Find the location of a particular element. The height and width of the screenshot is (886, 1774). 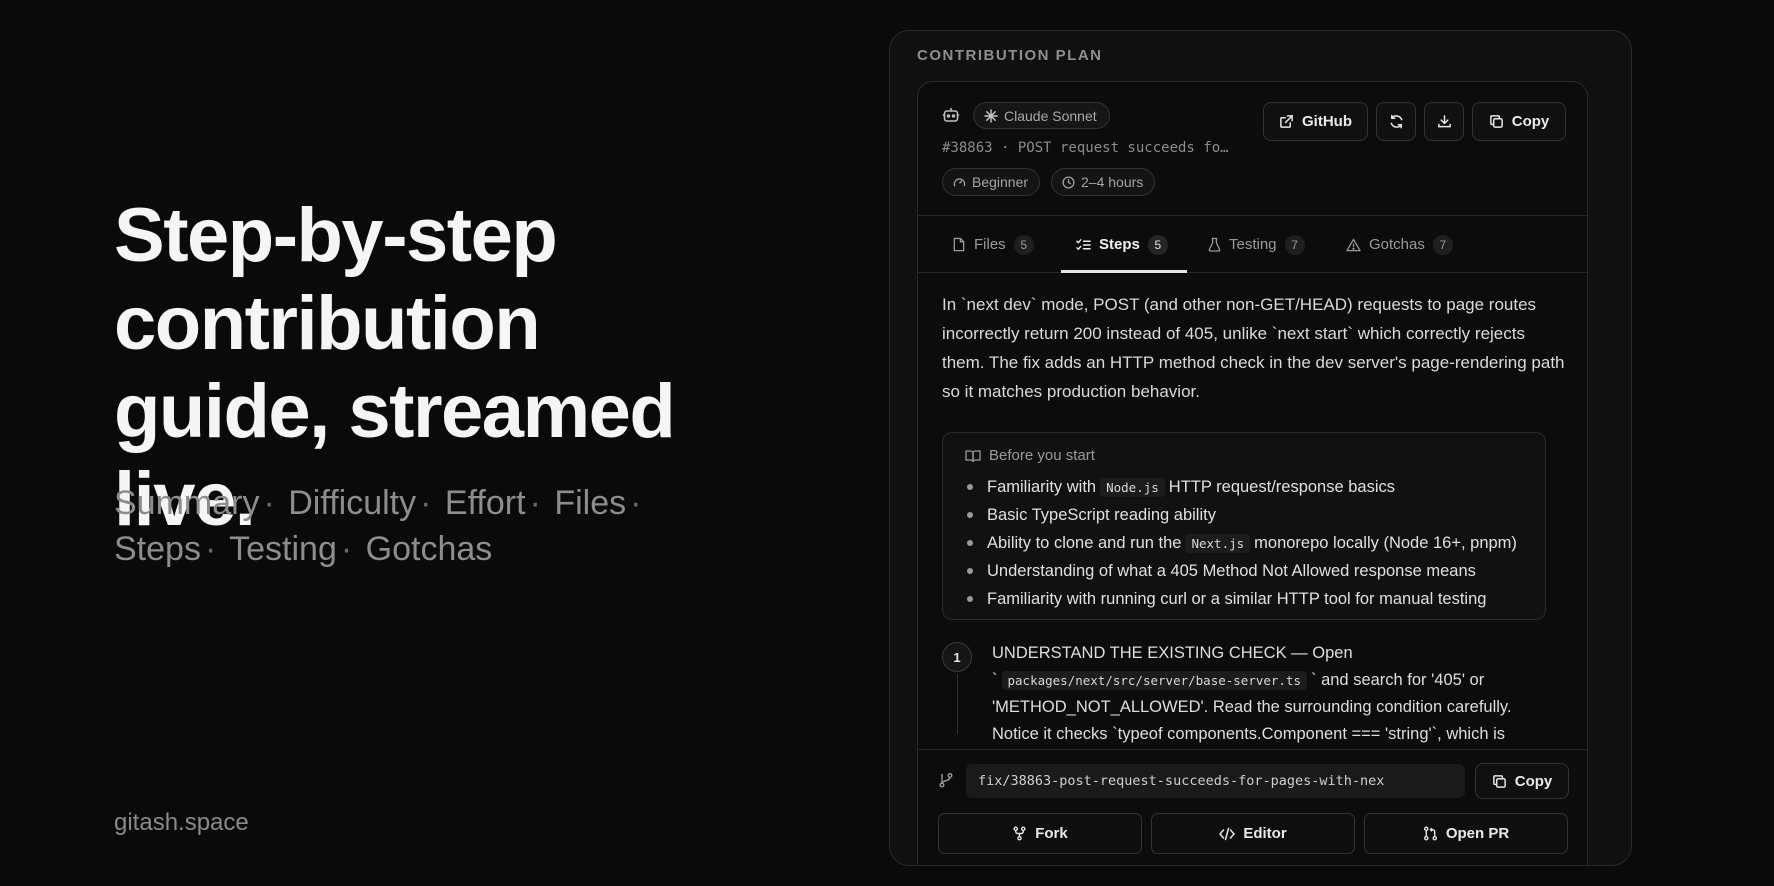

file-icon is located at coordinates (959, 244).